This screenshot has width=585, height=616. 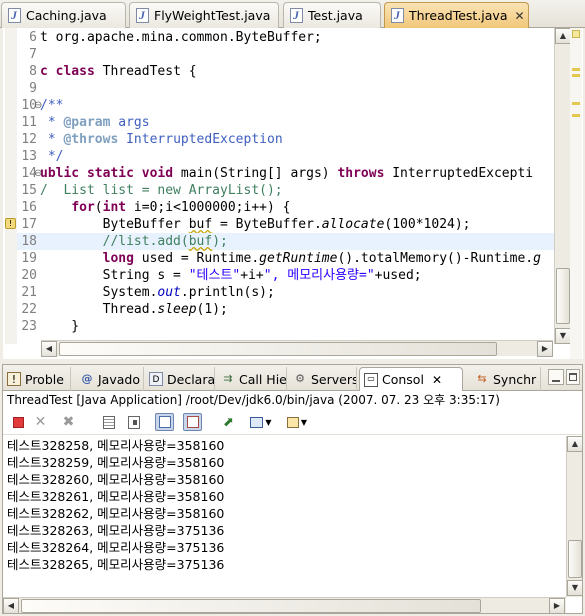 I want to click on display-console-icon, so click(x=257, y=422).